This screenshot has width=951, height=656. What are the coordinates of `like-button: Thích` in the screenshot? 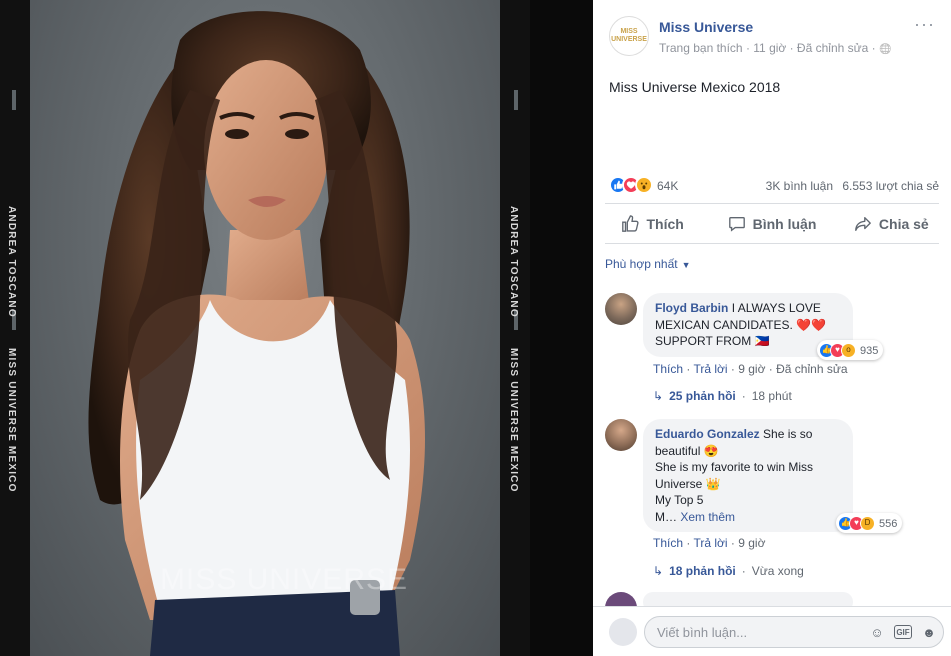 It's located at (652, 224).